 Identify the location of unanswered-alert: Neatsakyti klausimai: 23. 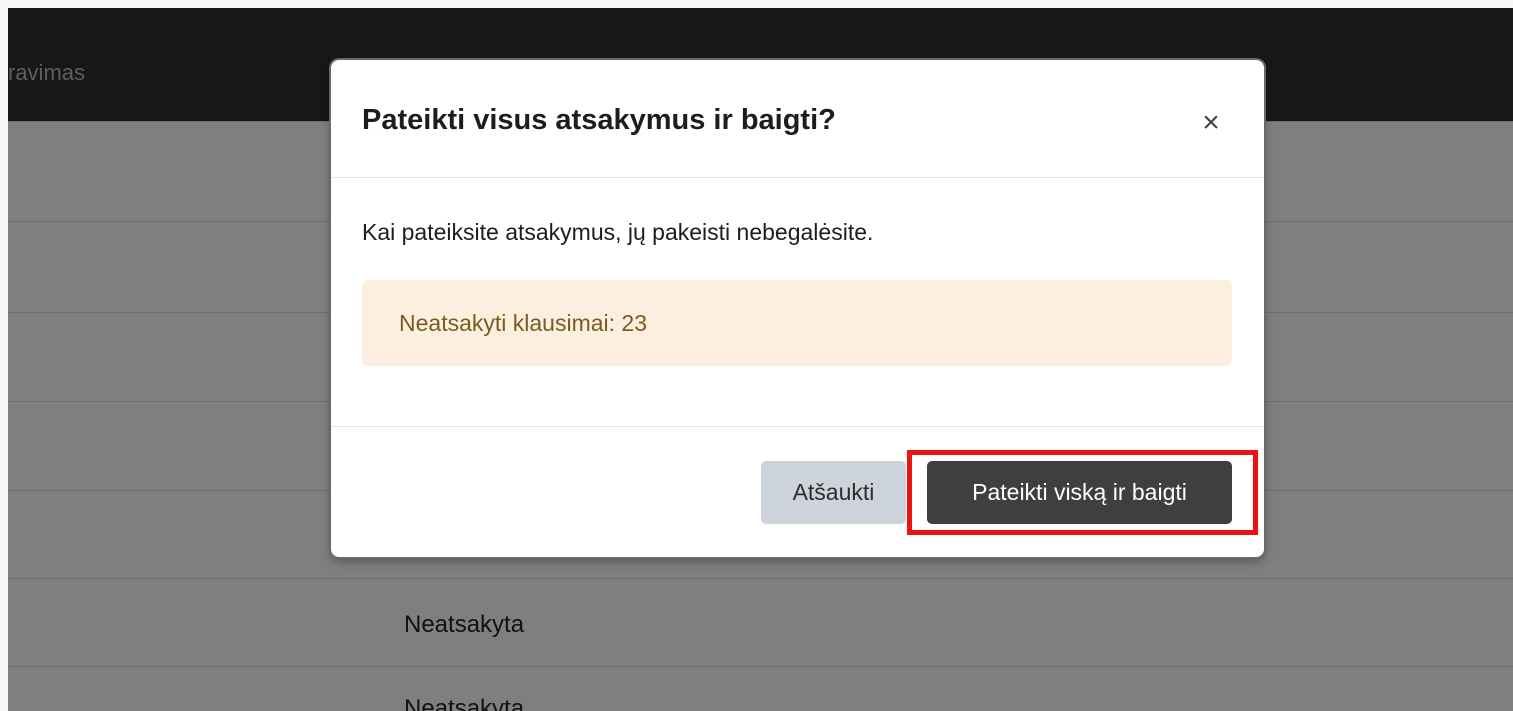
(797, 323).